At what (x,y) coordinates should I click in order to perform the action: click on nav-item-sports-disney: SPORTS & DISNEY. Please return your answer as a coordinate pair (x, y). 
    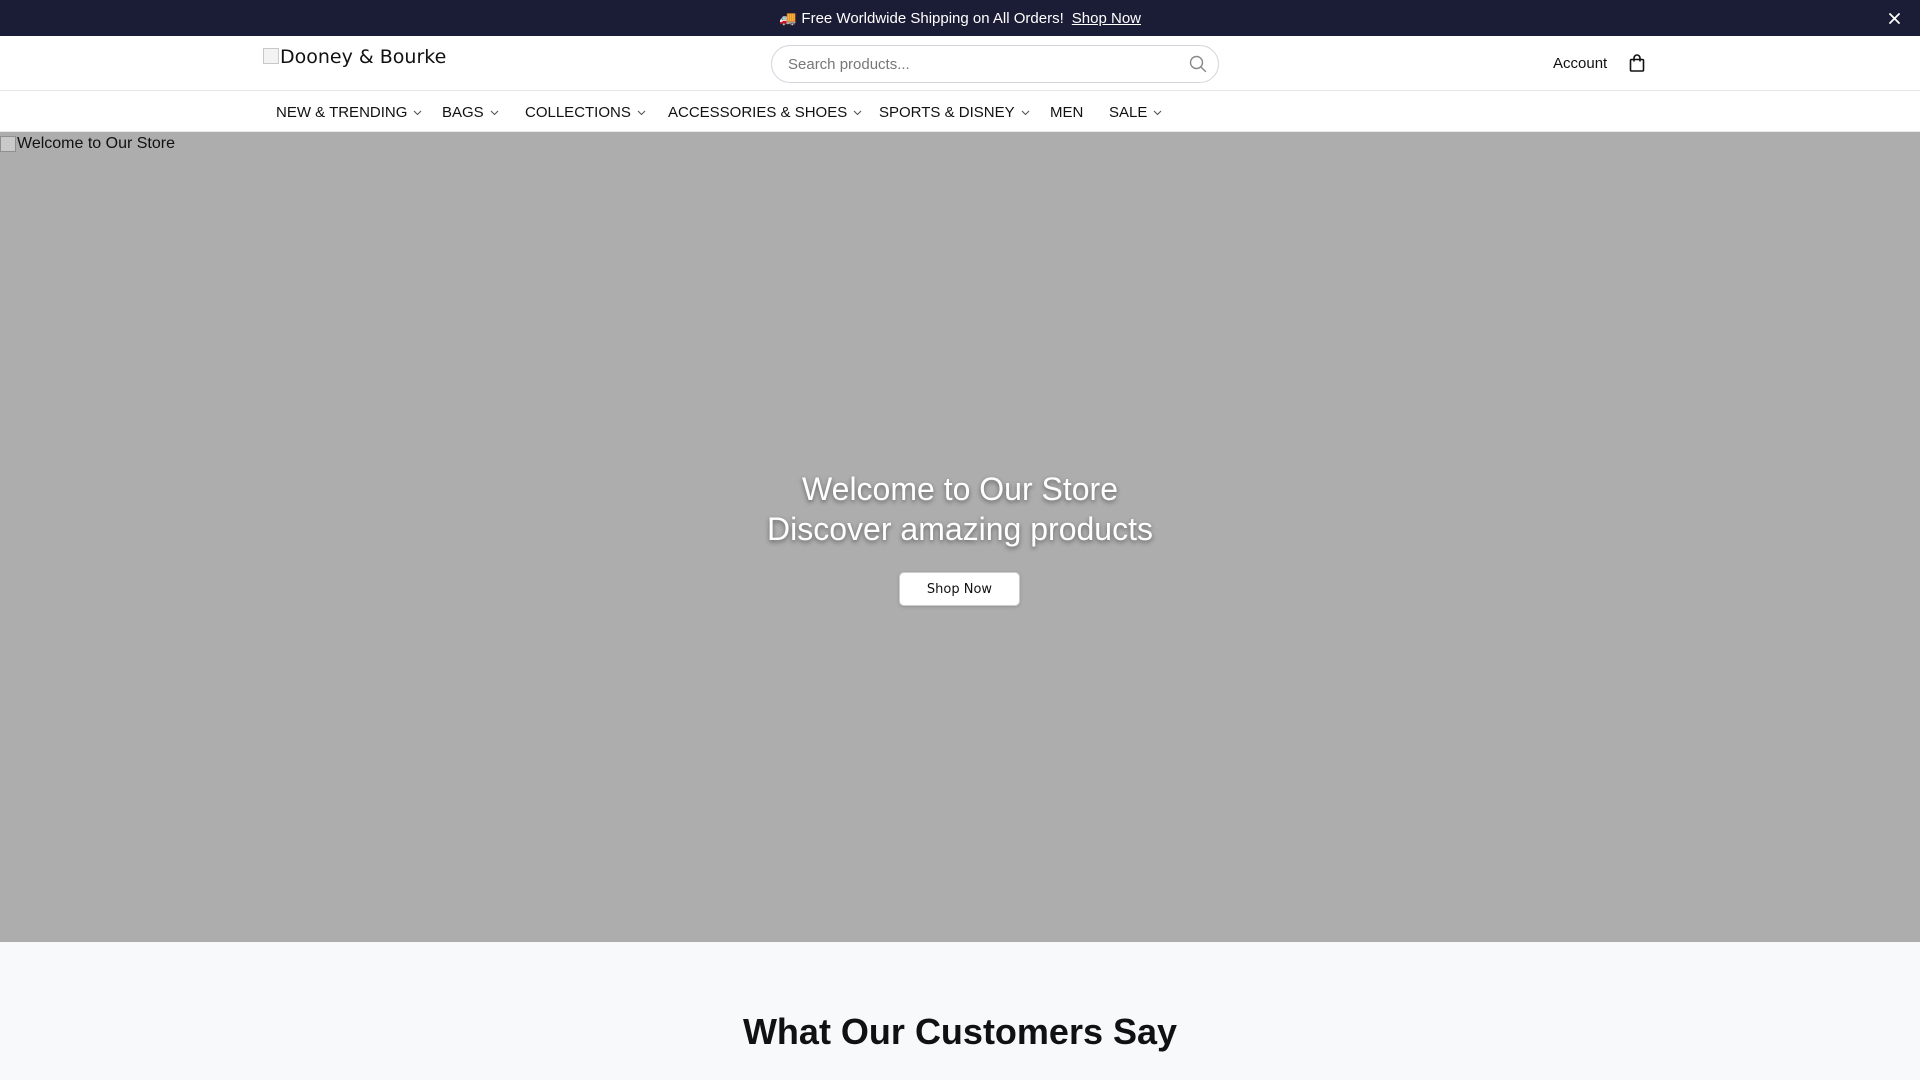
    Looking at the image, I should click on (954, 112).